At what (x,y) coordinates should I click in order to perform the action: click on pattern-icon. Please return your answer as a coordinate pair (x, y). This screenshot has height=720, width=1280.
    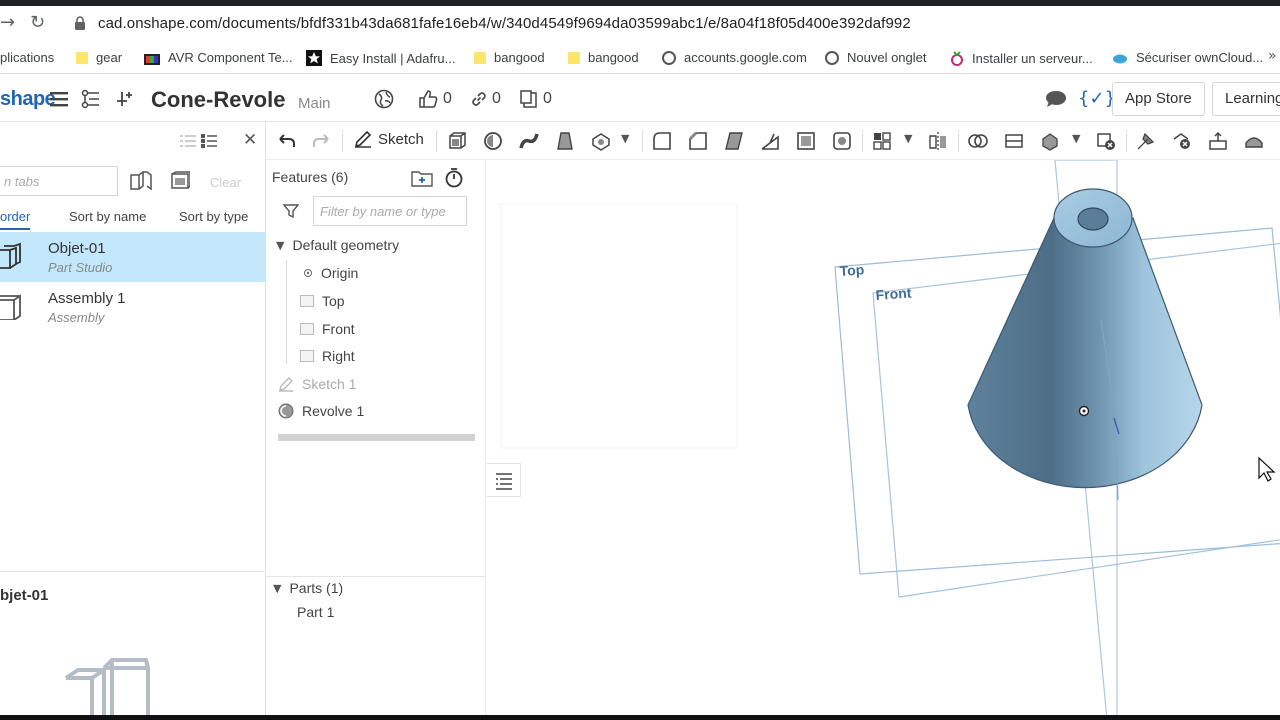
    Looking at the image, I should click on (882, 141).